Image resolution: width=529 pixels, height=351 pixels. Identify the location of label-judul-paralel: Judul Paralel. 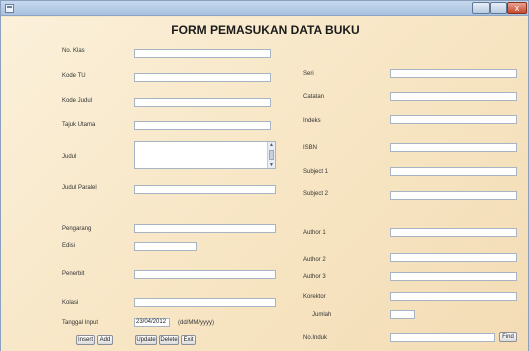
(79, 188).